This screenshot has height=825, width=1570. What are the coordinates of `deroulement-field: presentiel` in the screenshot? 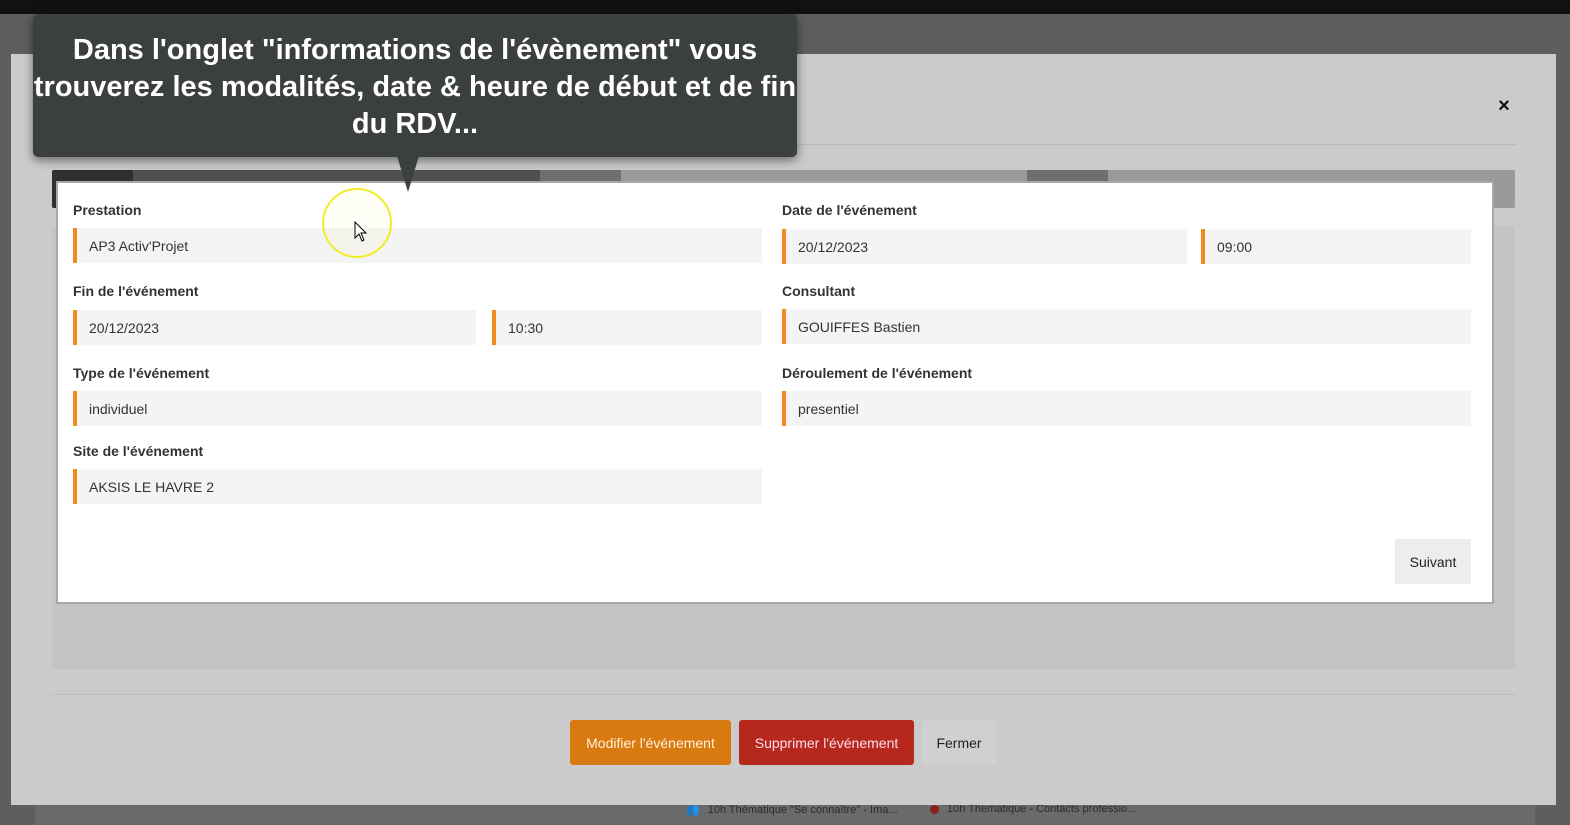 It's located at (1126, 408).